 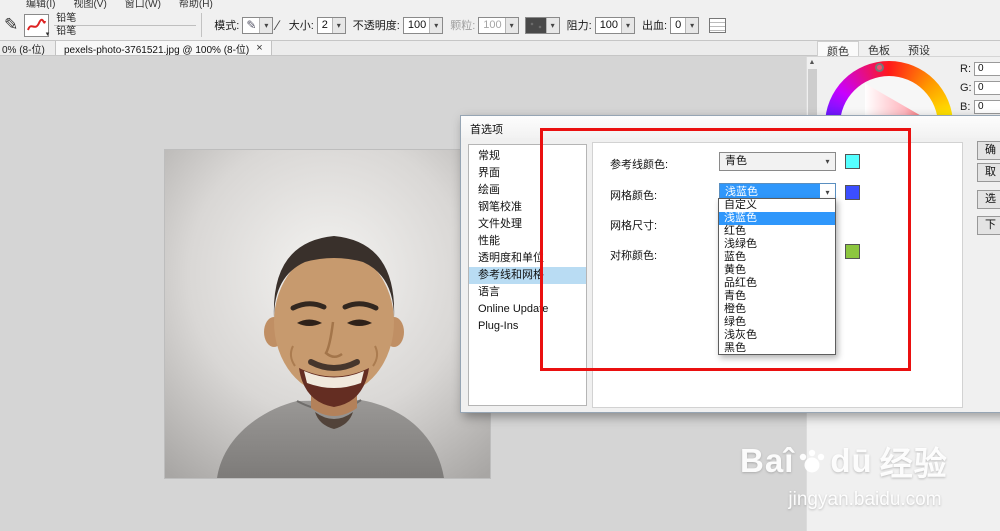 I want to click on menu-items: 编辑(I) 视图(V) 窗口(W) 帮助(H), so click(x=500, y=5).